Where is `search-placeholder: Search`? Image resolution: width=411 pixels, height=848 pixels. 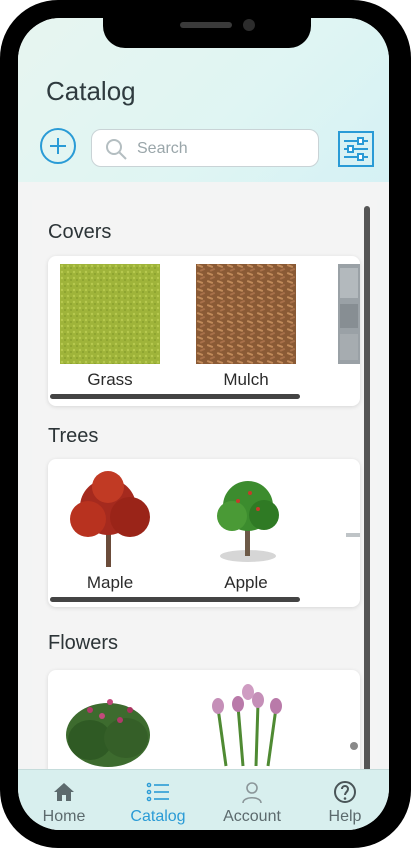
search-placeholder: Search is located at coordinates (162, 148).